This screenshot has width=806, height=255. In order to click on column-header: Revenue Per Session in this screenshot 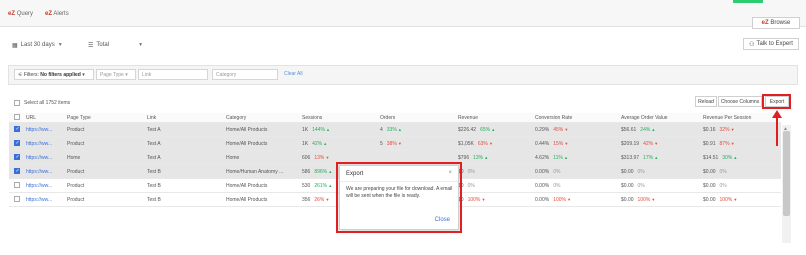, I will do `click(727, 118)`.